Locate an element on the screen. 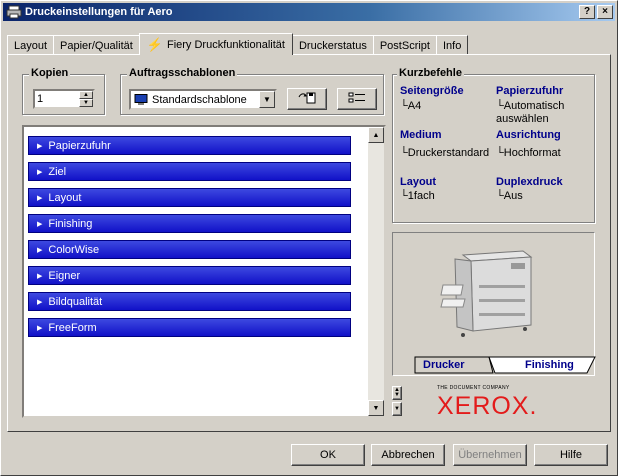  ok-button: OK is located at coordinates (328, 455).